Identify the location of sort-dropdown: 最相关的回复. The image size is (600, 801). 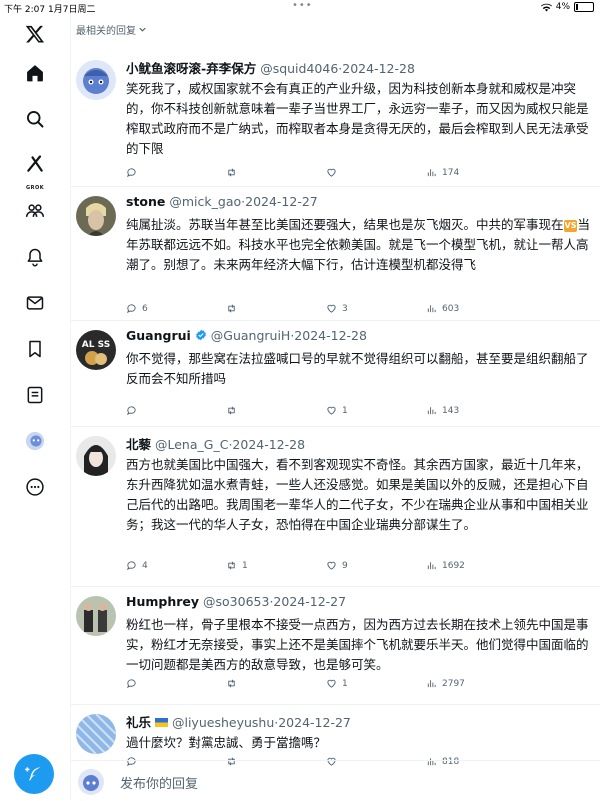
(111, 29).